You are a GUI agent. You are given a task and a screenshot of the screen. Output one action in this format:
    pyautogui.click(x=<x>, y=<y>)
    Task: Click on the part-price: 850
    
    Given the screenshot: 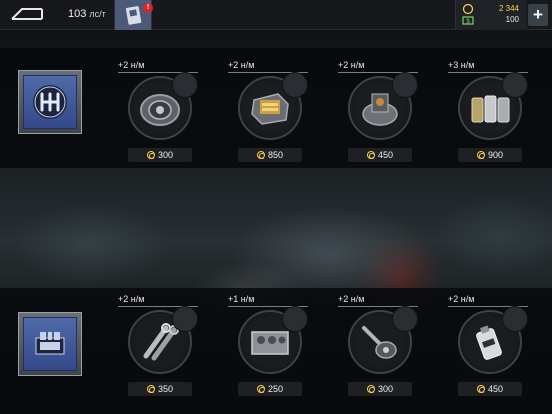 What is the action you would take?
    pyautogui.click(x=270, y=155)
    